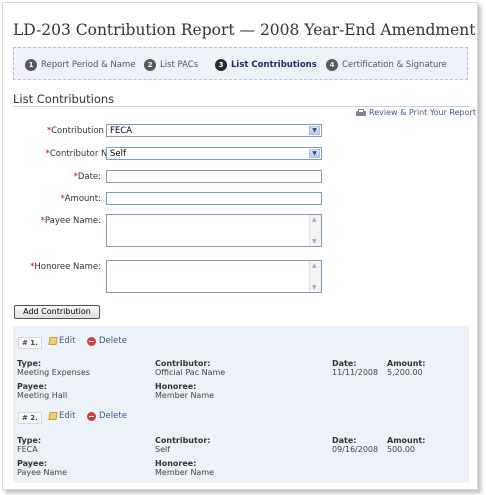 The height and width of the screenshot is (495, 486). What do you see at coordinates (355, 449) in the screenshot?
I see `date-value: 09/16/2008` at bounding box center [355, 449].